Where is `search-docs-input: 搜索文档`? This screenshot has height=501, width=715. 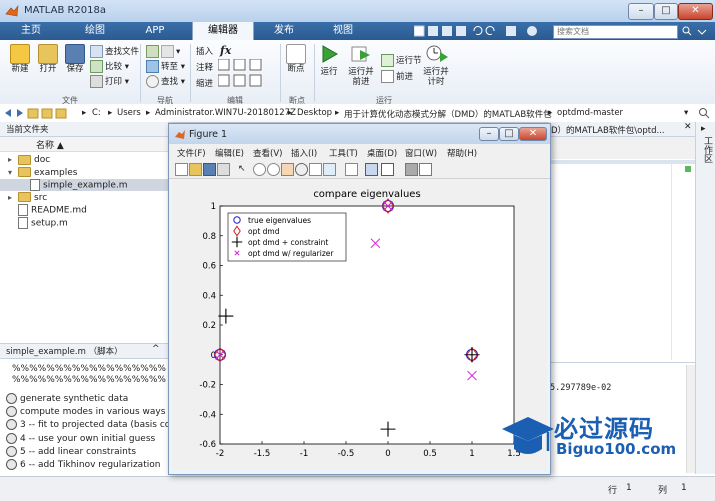 search-docs-input: 搜索文档 is located at coordinates (615, 32).